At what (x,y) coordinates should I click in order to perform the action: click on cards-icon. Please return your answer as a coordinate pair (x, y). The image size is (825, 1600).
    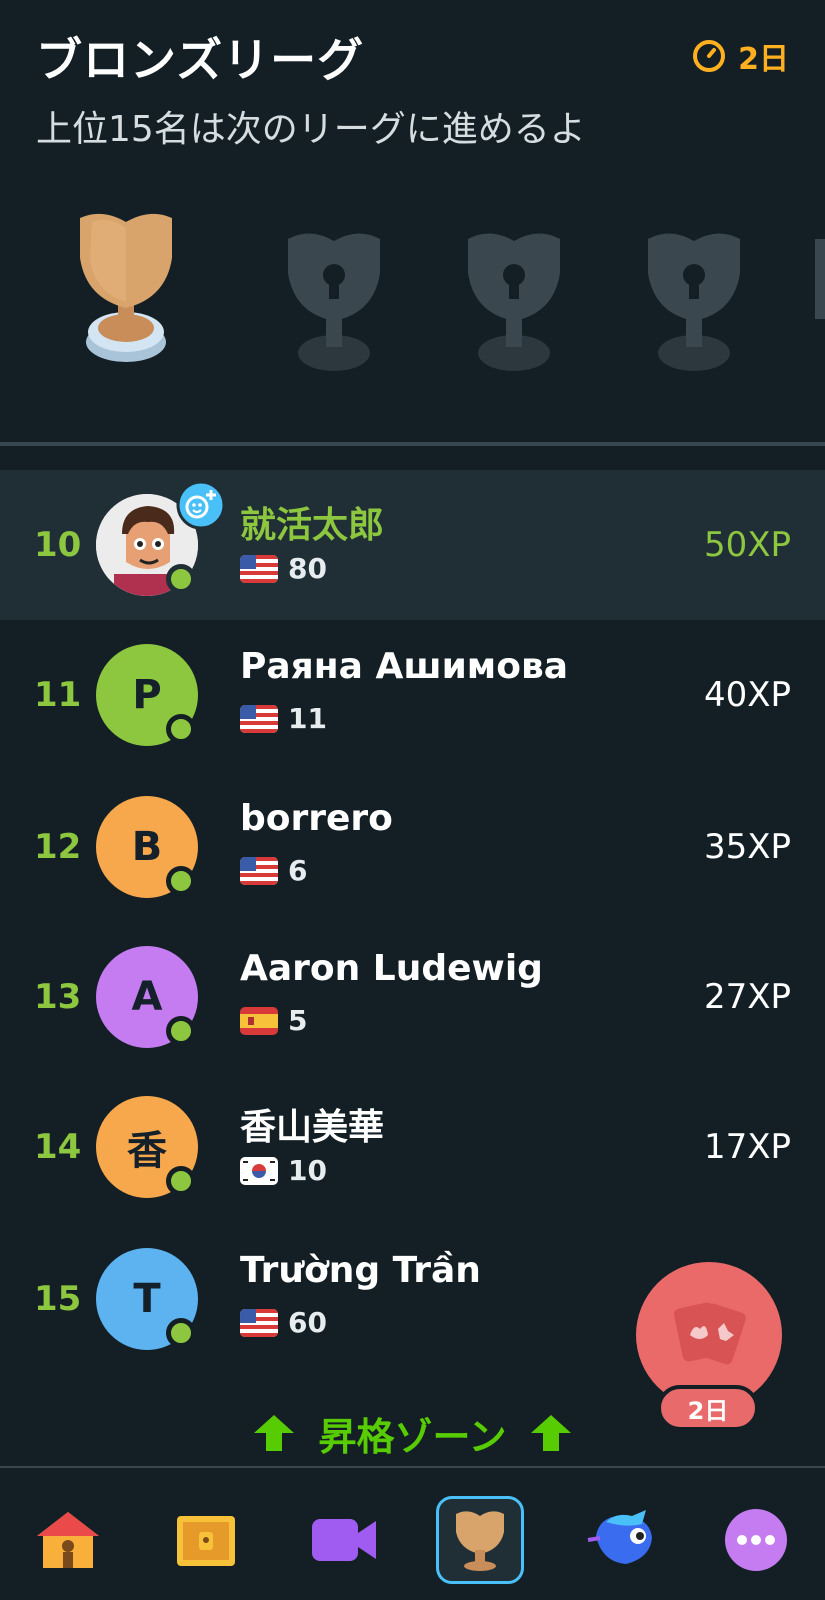
    Looking at the image, I should click on (709, 1333).